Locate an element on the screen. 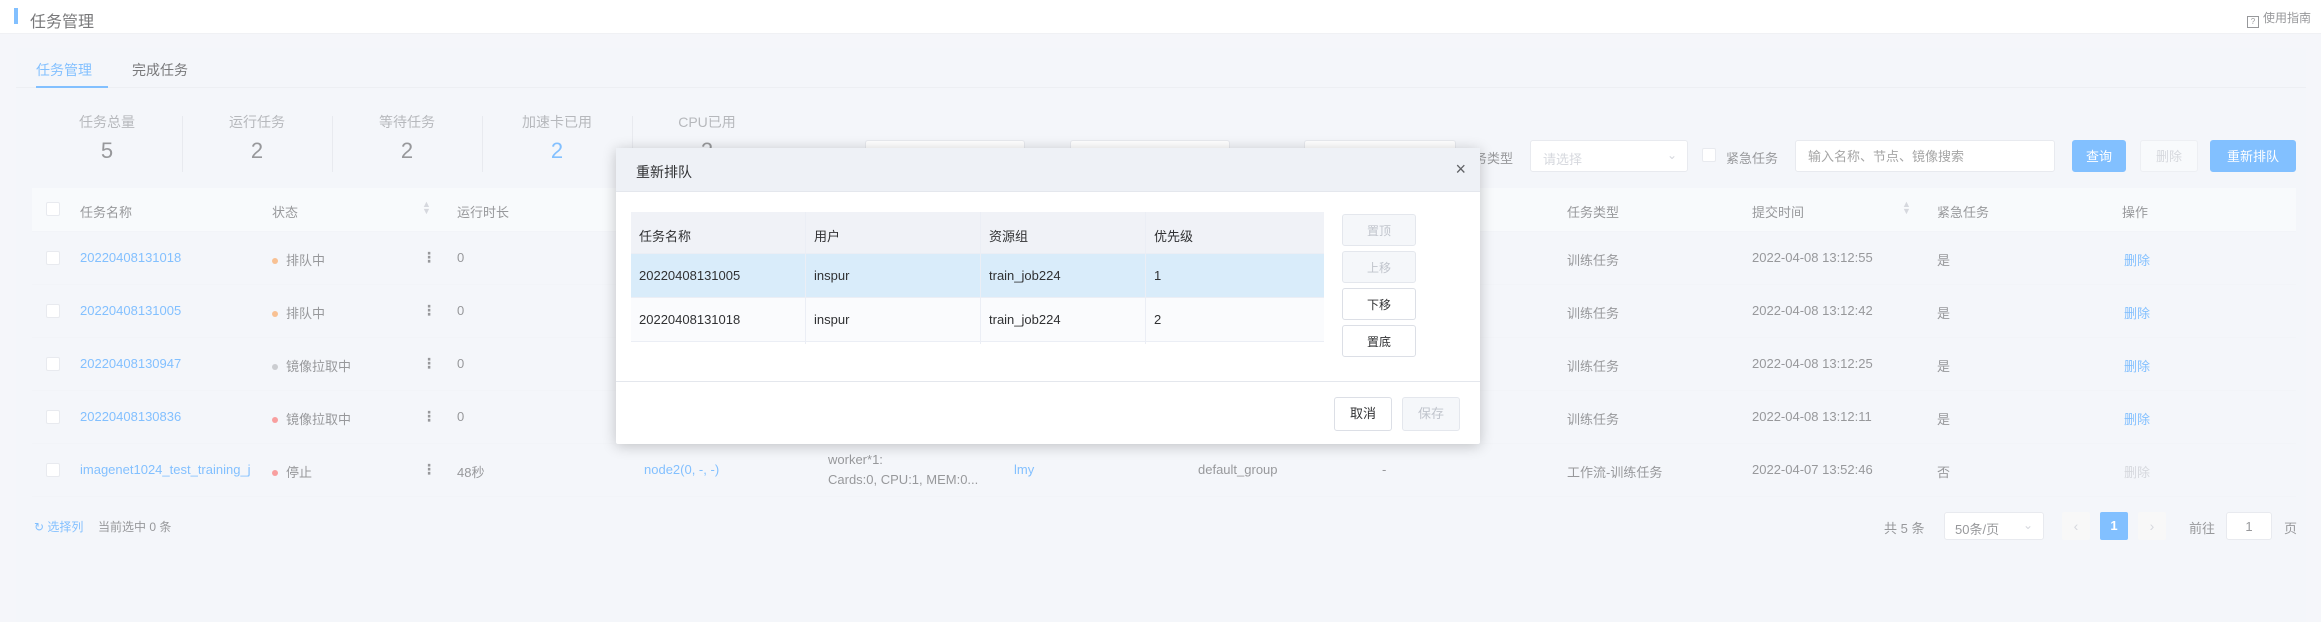 Image resolution: width=2321 pixels, height=622 pixels. dialog-title: 重新排队 is located at coordinates (664, 172).